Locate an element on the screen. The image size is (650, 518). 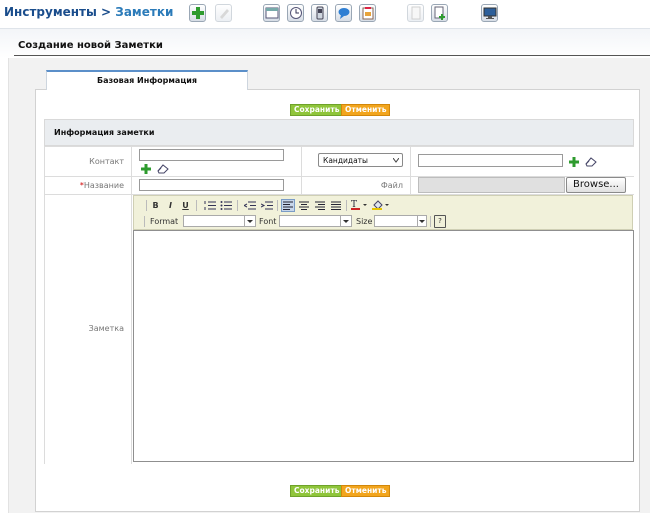
header-divider is located at coordinates (332, 55).